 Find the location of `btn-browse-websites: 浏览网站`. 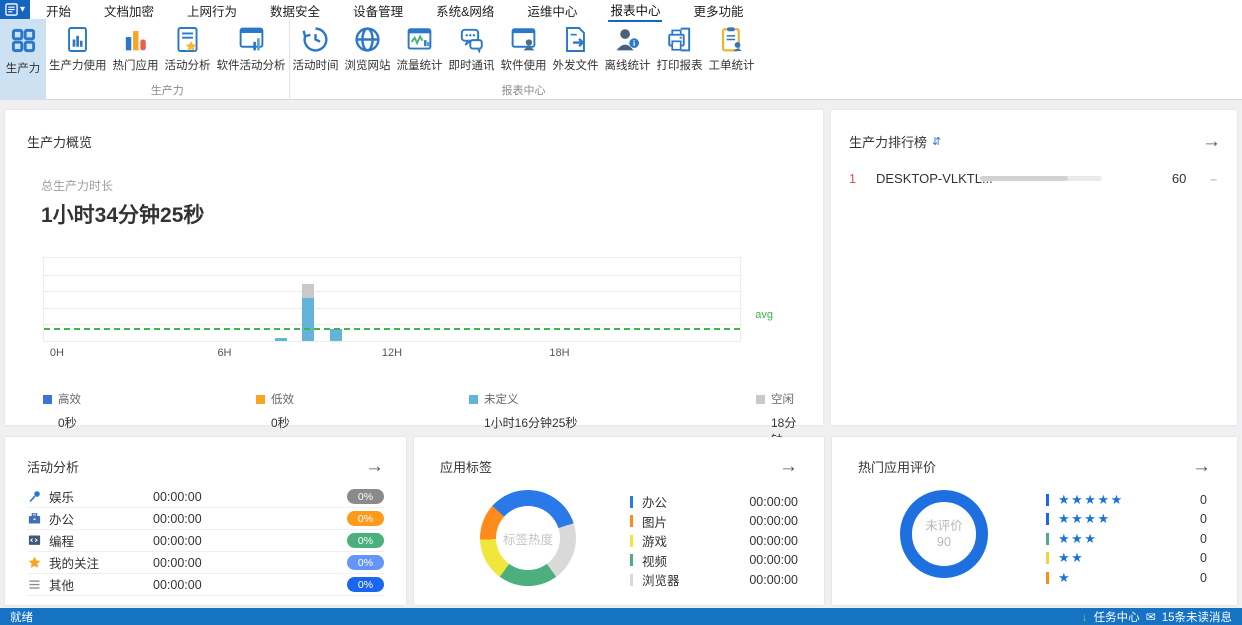

btn-browse-websites: 浏览网站 is located at coordinates (368, 49).